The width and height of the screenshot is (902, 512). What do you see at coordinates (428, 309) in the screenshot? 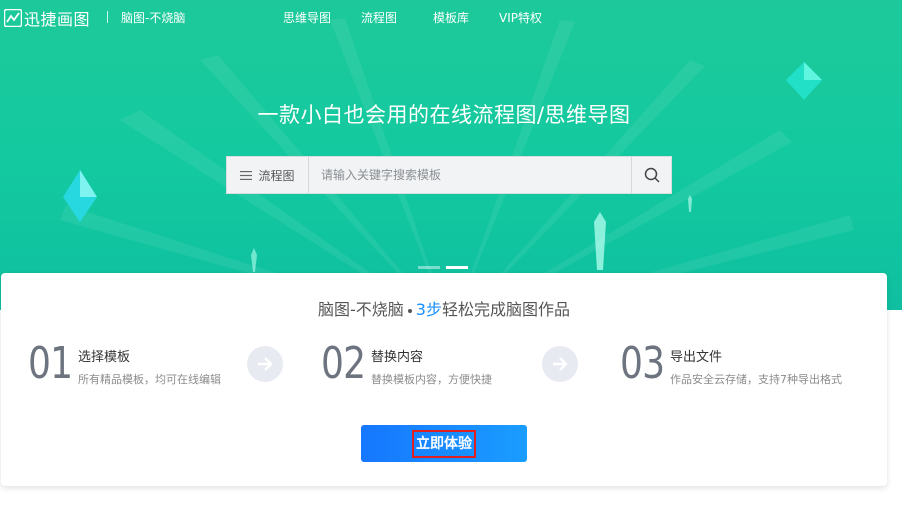
I see `title-step-count: 3步` at bounding box center [428, 309].